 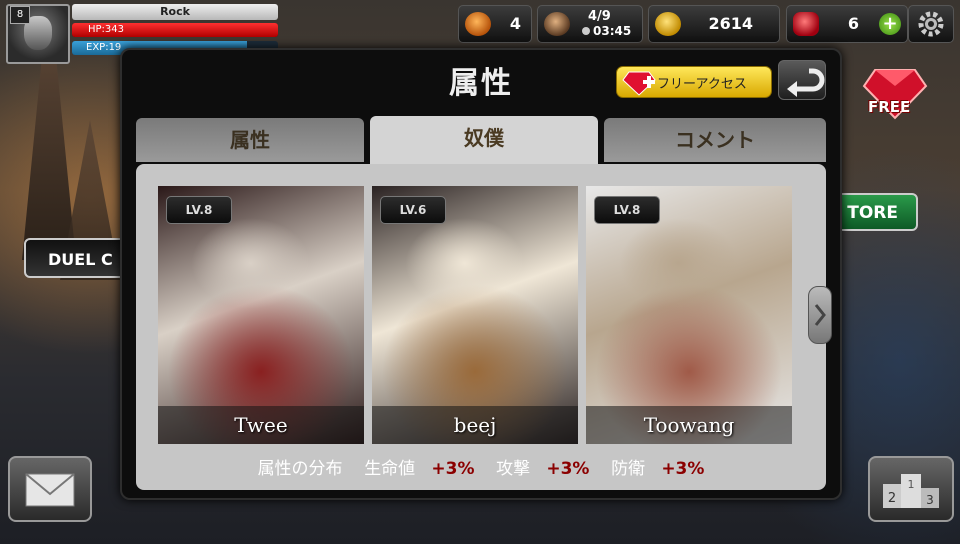 I want to click on attack-stat-bonus: +3%, so click(x=568, y=469).